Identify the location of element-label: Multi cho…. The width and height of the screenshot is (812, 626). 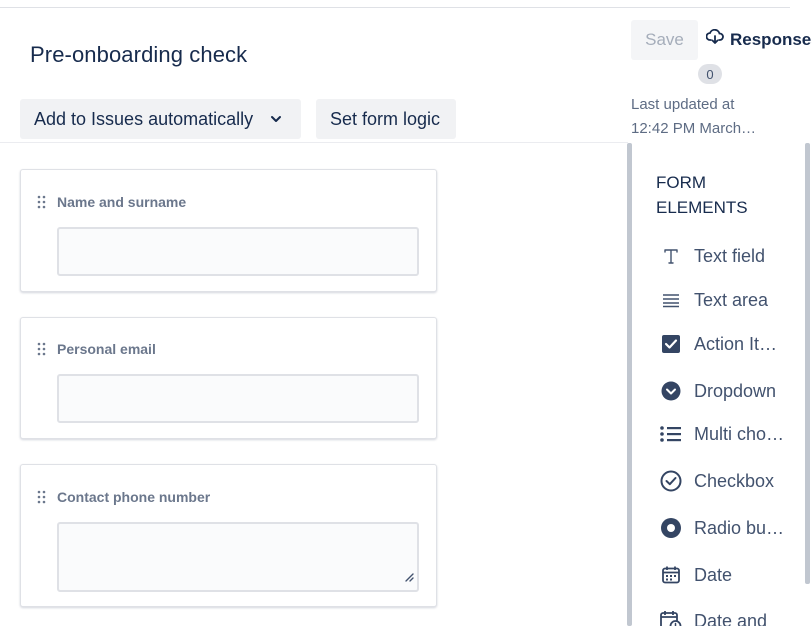
(739, 433).